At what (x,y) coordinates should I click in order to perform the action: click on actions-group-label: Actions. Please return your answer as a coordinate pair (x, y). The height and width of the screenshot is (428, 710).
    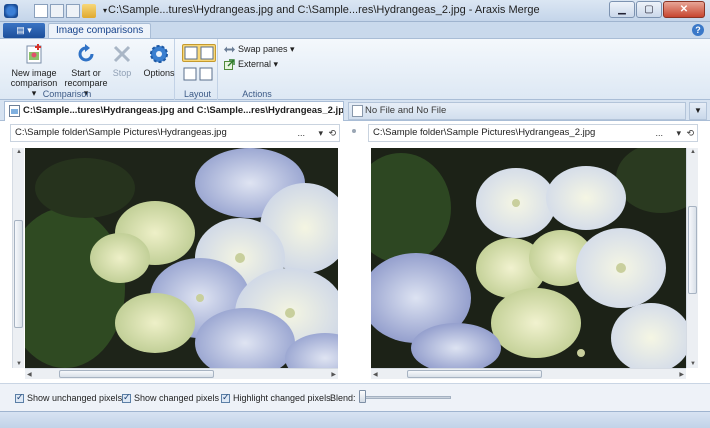
    Looking at the image, I should click on (257, 94).